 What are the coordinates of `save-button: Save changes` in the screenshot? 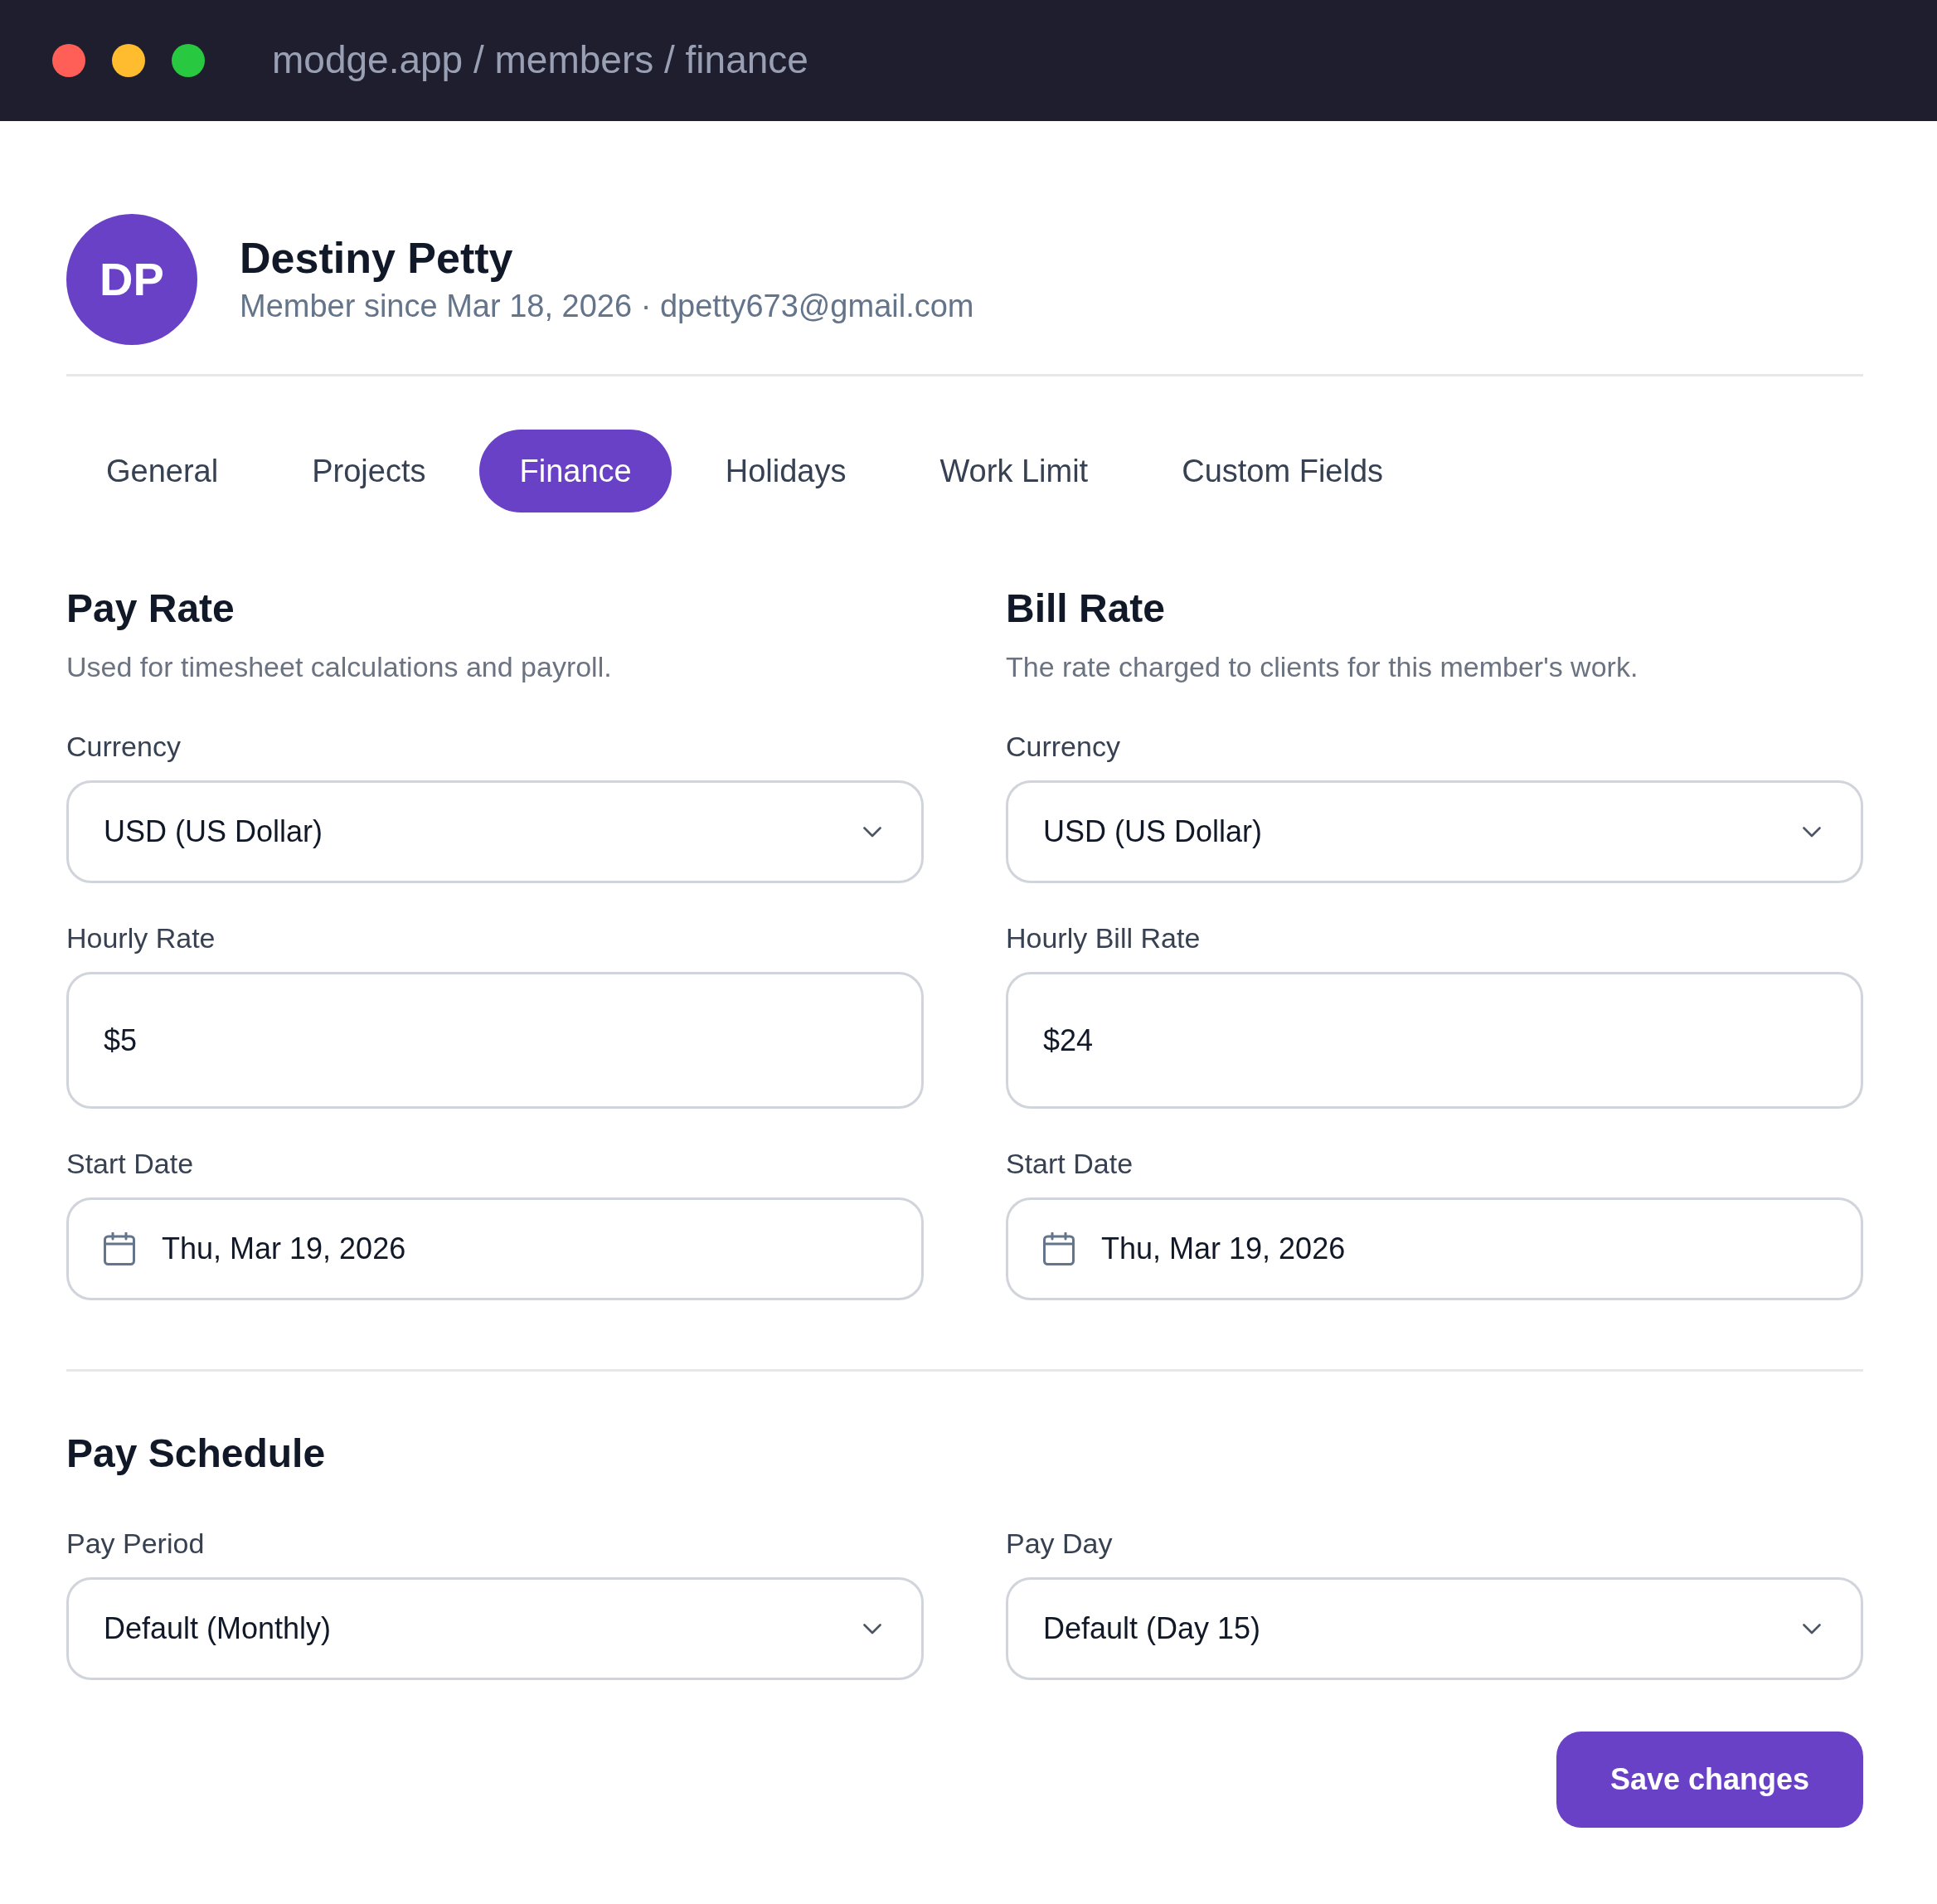 It's located at (1709, 1780).